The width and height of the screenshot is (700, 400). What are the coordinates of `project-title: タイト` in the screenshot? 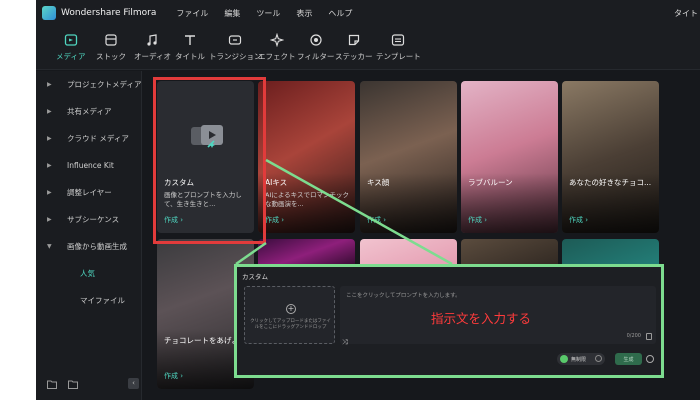 It's located at (686, 13).